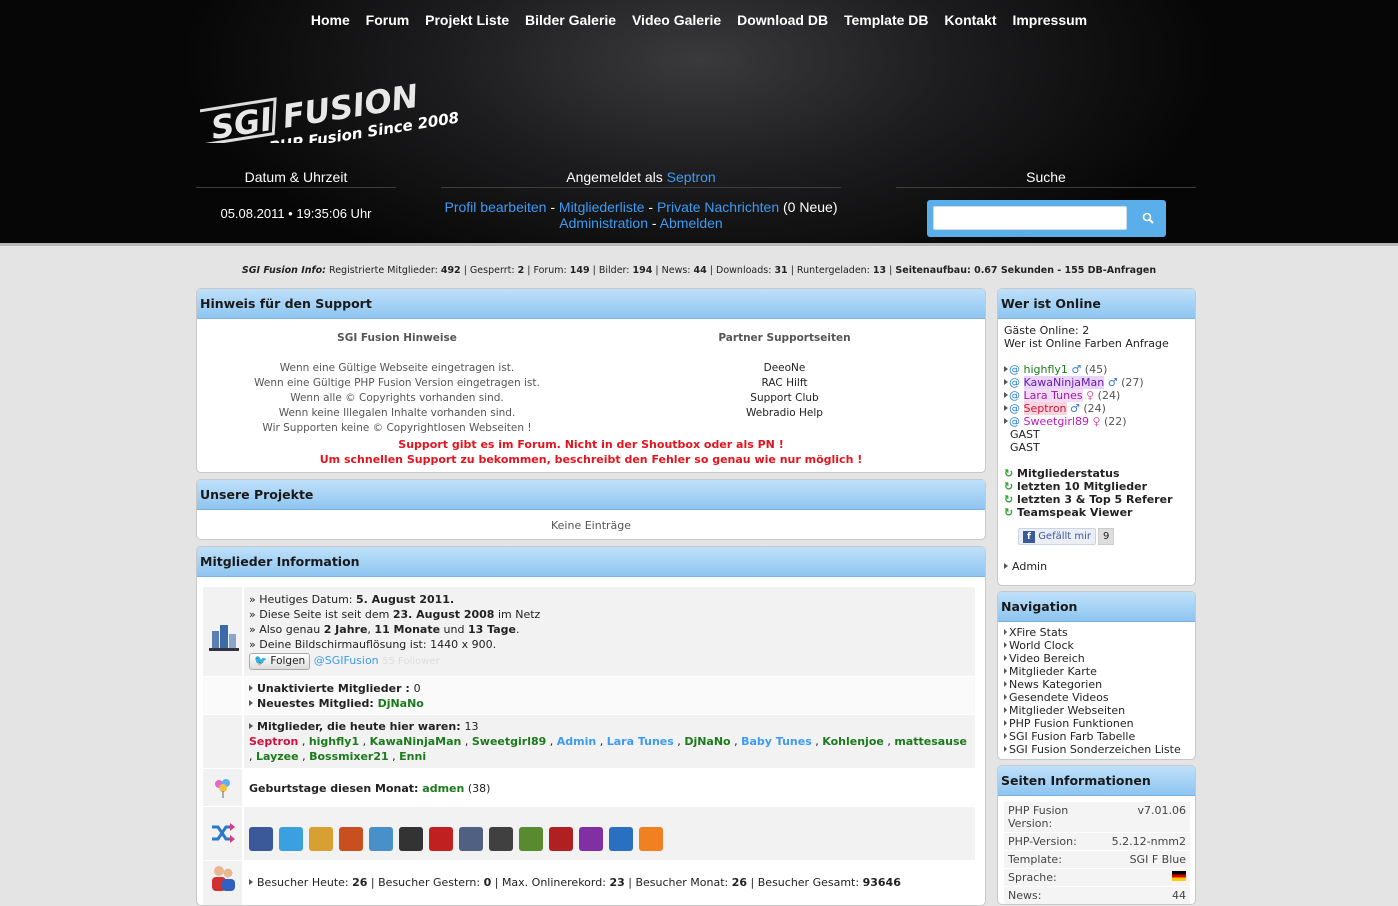  I want to click on login-title: Angemeldet als Septron, so click(641, 178).